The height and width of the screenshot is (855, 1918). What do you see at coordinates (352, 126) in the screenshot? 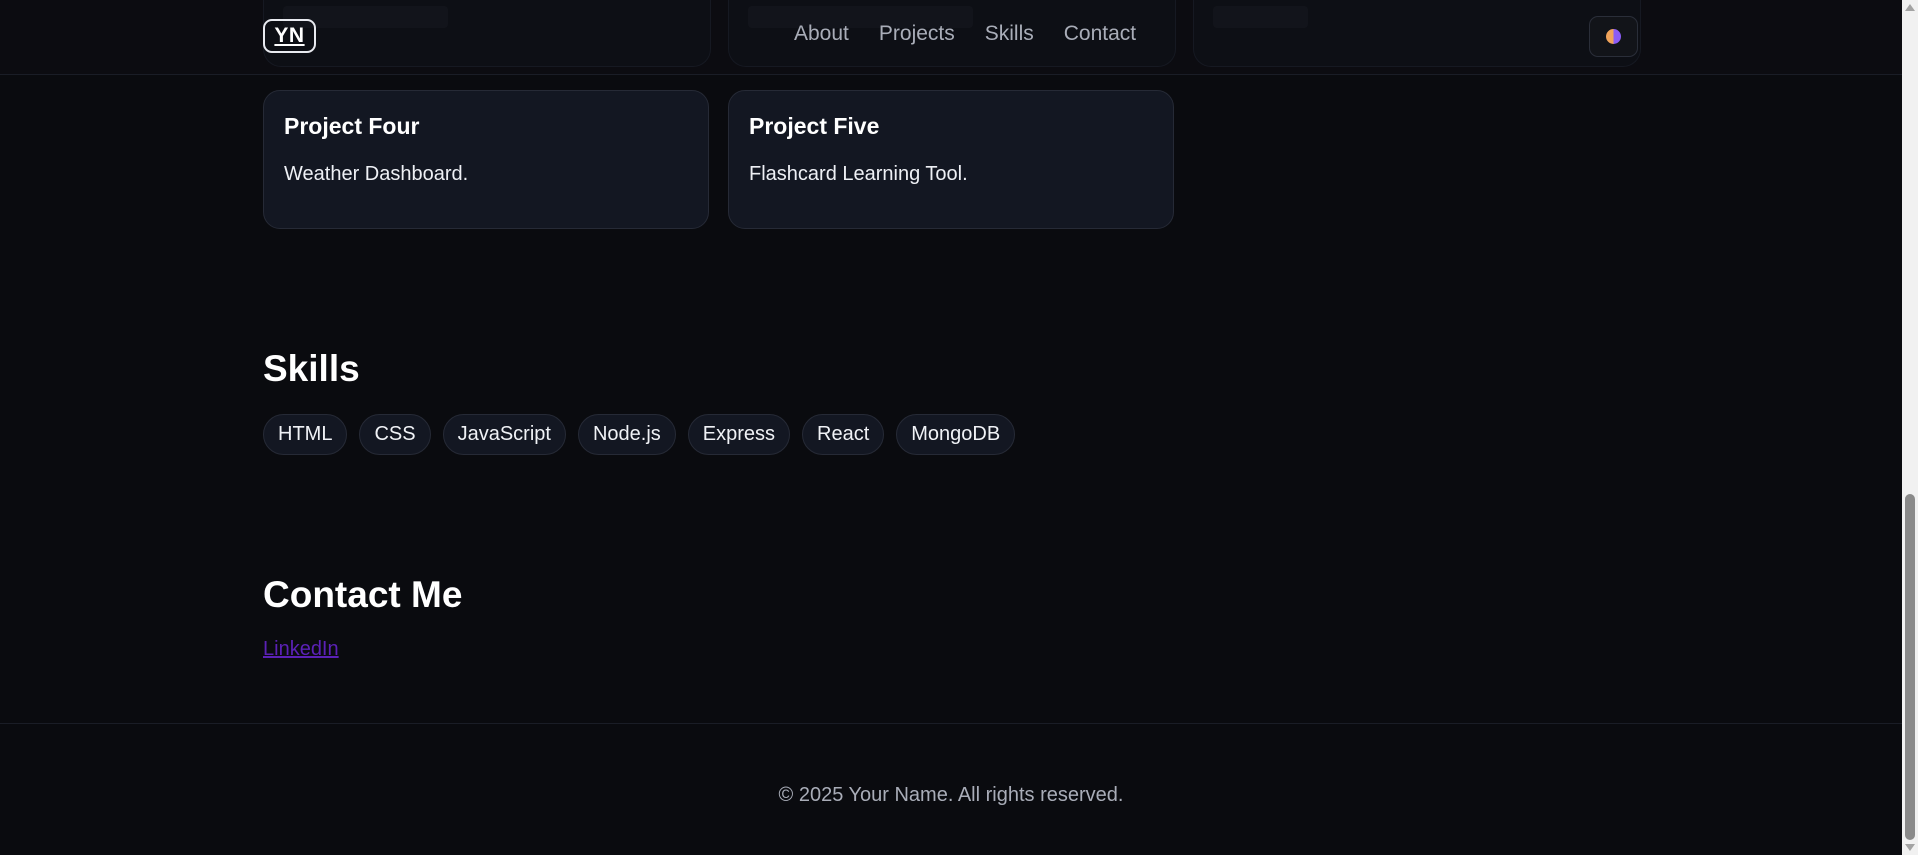
I see `project-title: Project Four` at bounding box center [352, 126].